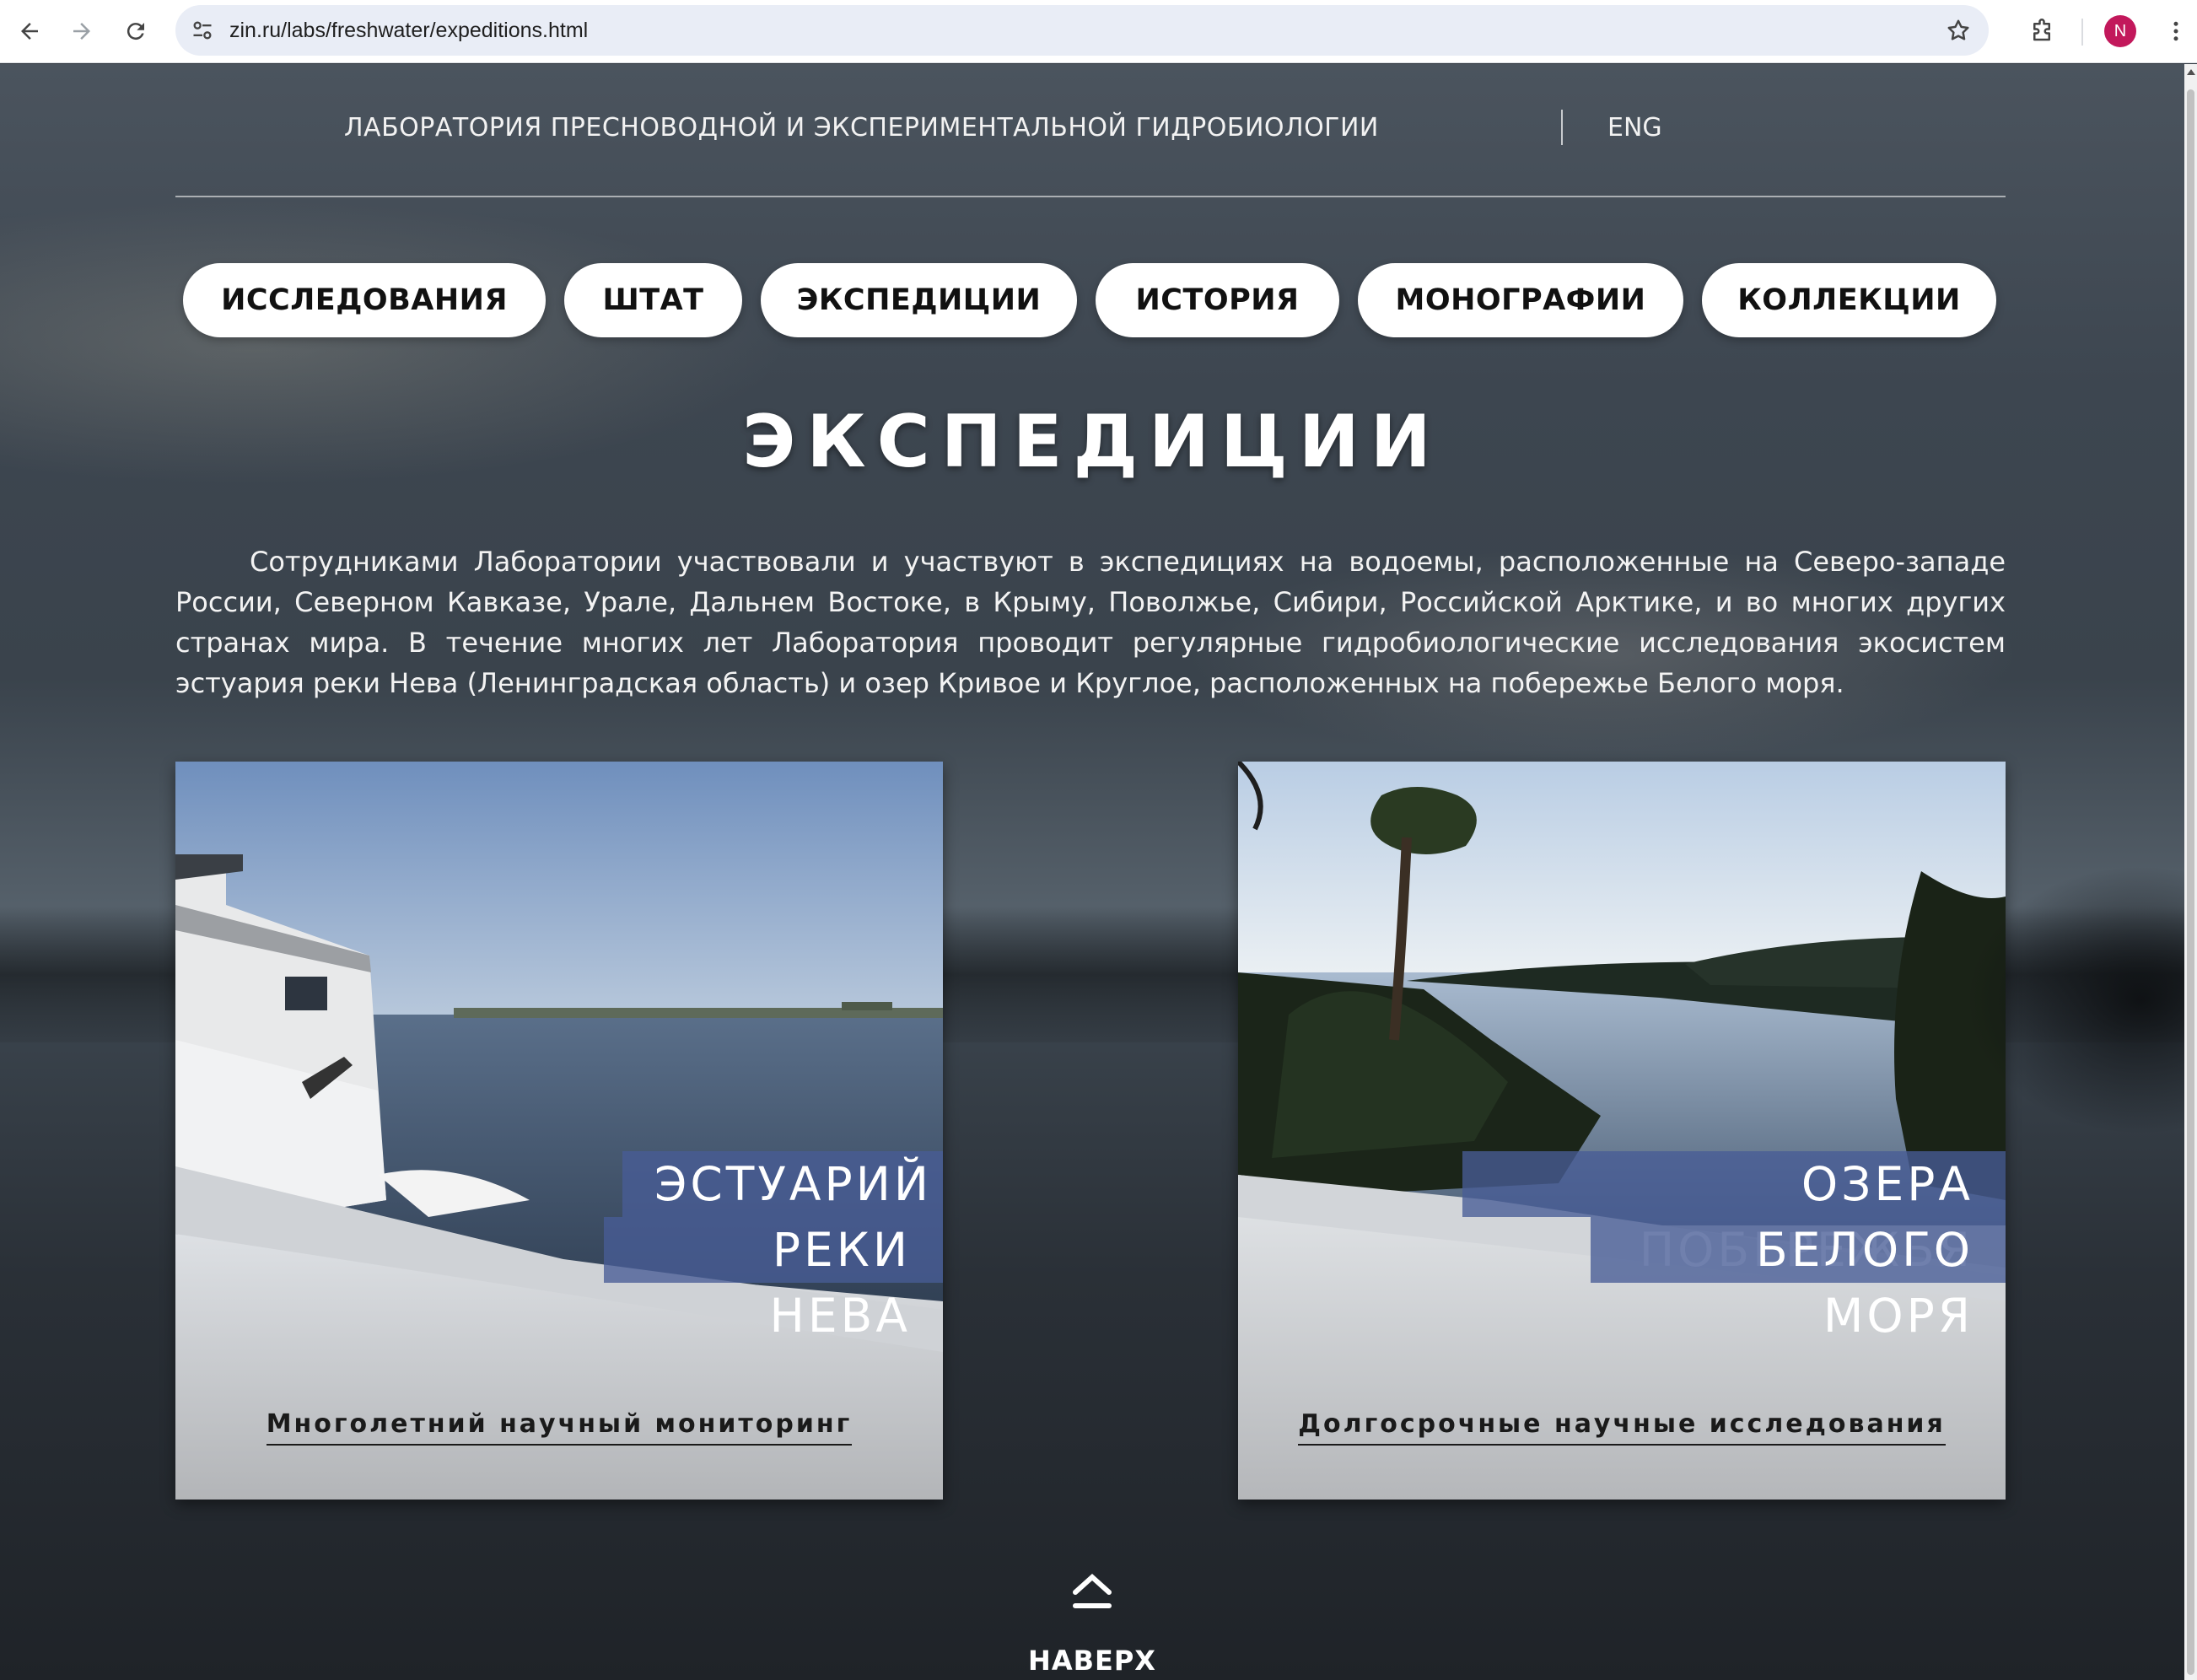 Image resolution: width=2197 pixels, height=1680 pixels. I want to click on header-divider, so click(1562, 127).